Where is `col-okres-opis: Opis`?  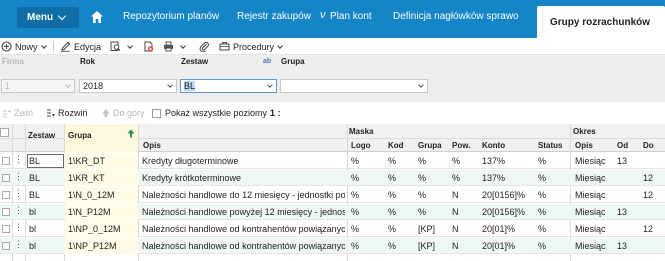 col-okres-opis: Opis is located at coordinates (584, 145).